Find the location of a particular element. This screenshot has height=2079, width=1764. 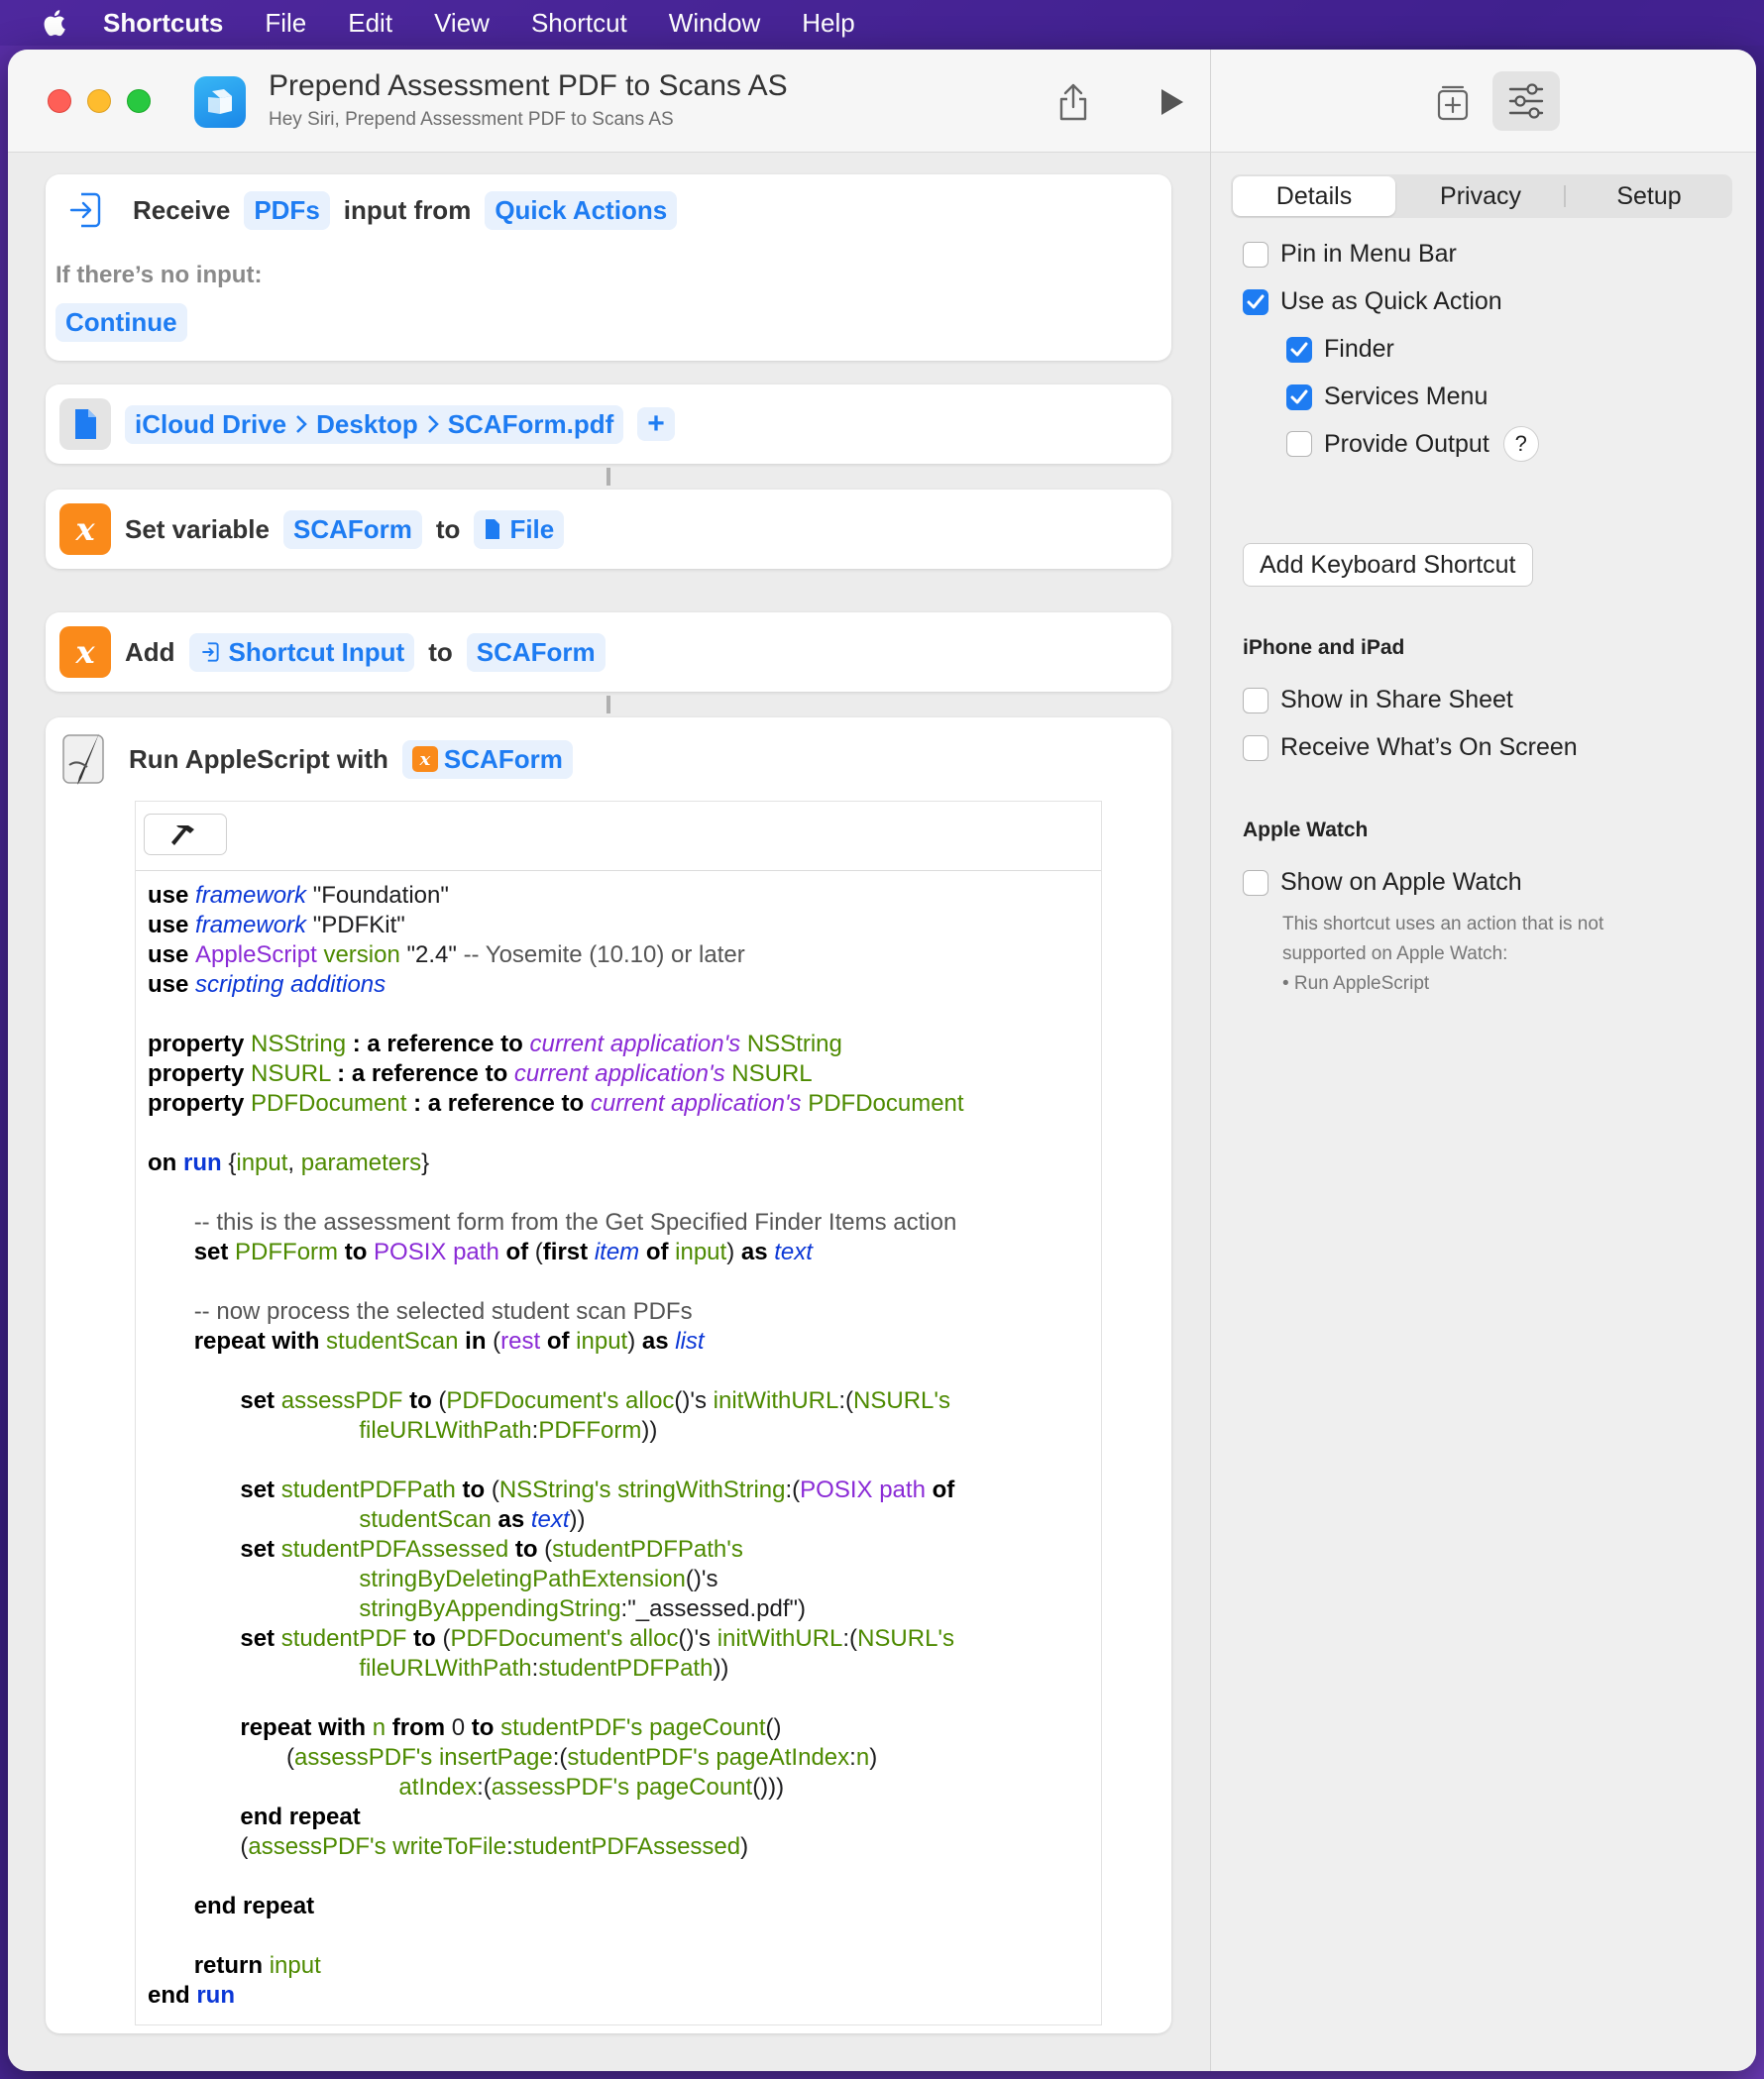

code-line: fileURLWithPath:studentPDFPath)) is located at coordinates (544, 1668).